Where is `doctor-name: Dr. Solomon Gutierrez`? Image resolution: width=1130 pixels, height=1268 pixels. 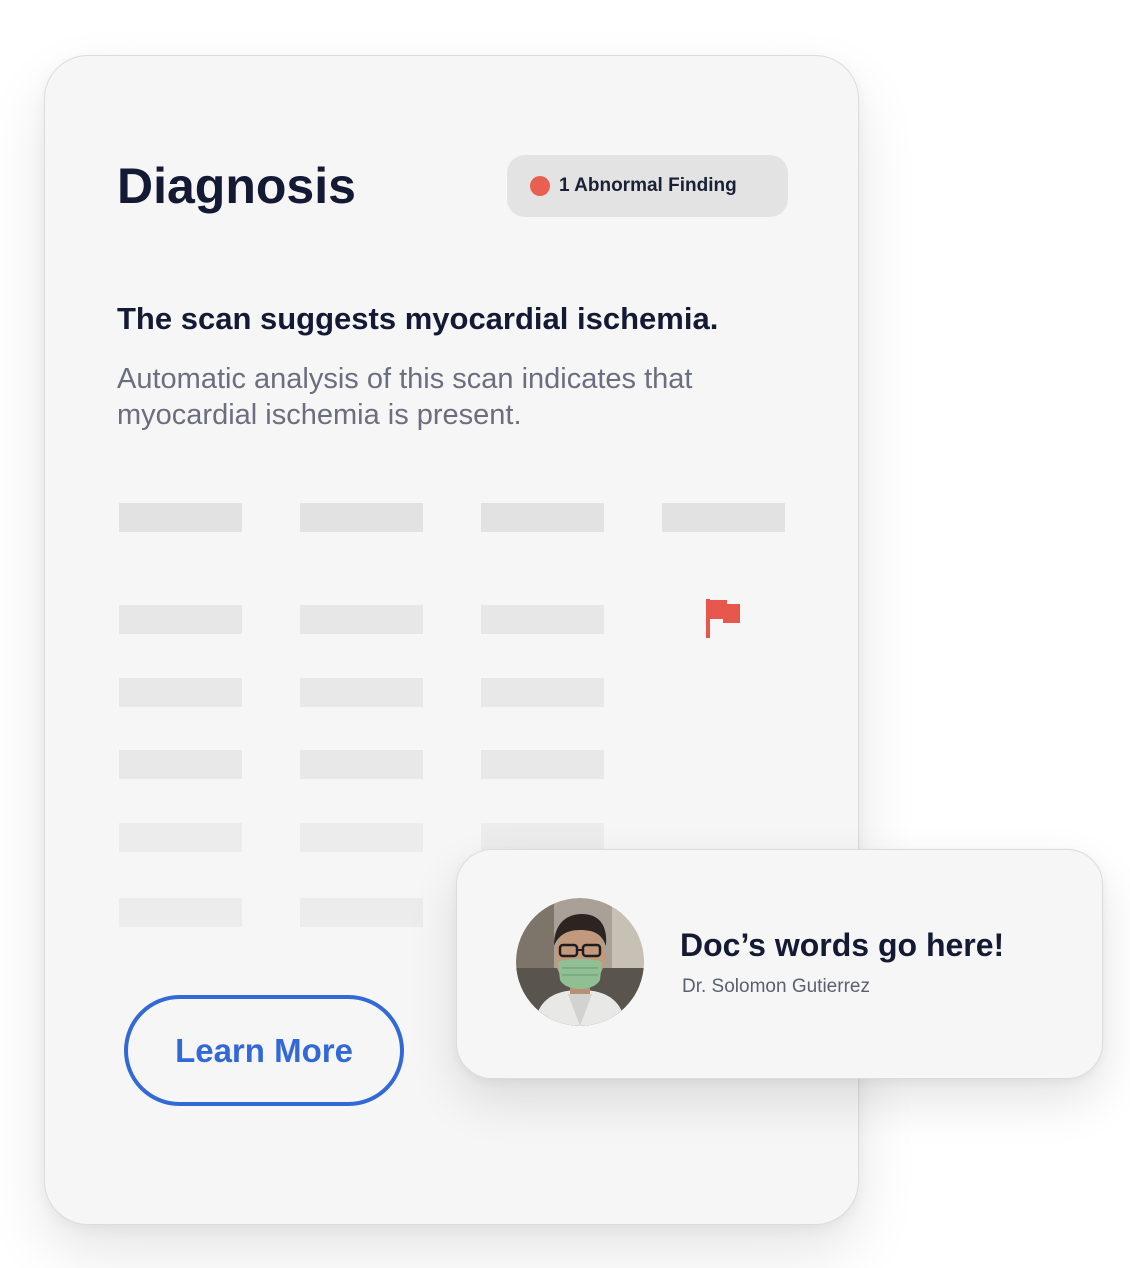
doctor-name: Dr. Solomon Gutierrez is located at coordinates (776, 986).